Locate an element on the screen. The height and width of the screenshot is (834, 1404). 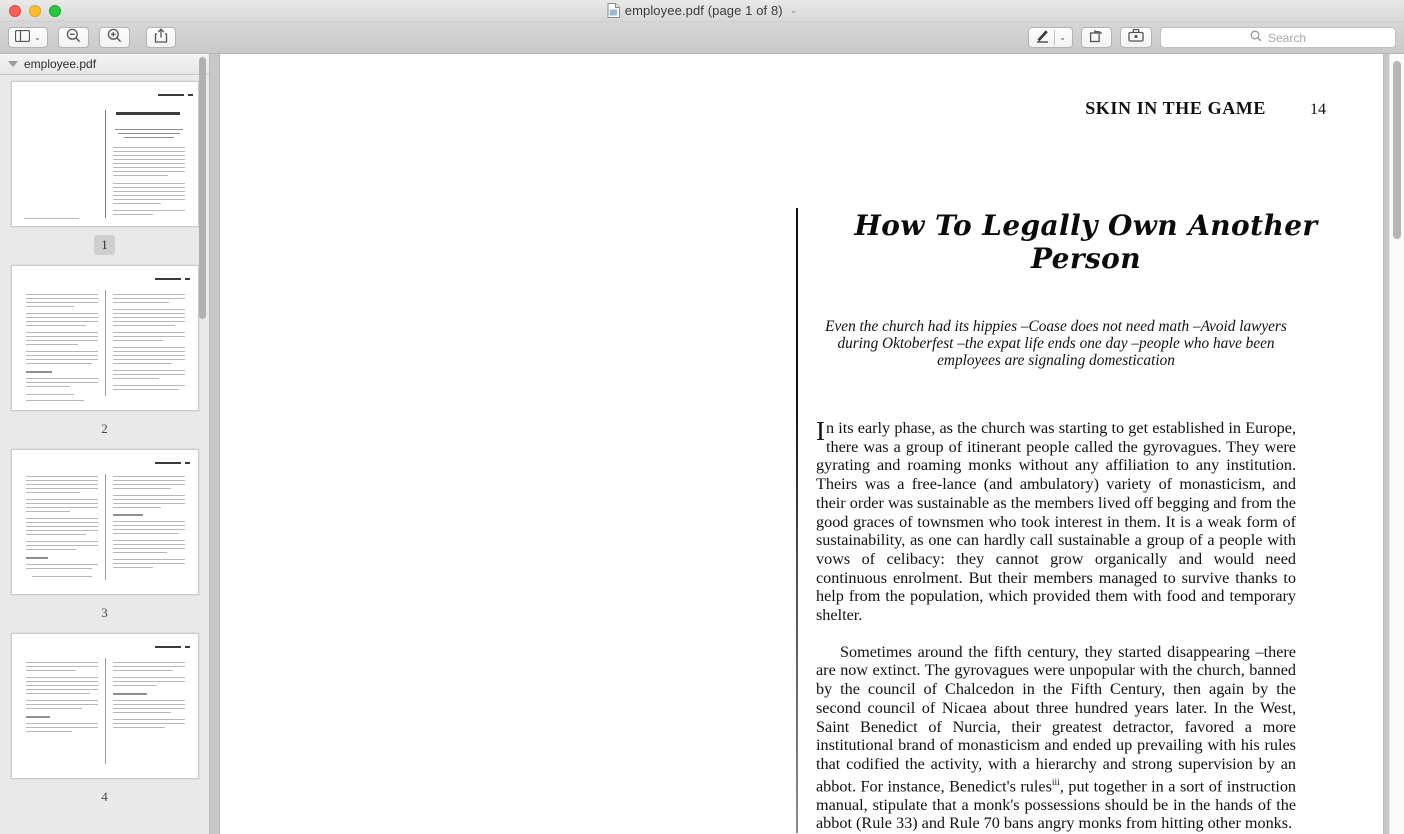
markup-chevron-down-icon: ⌄ is located at coordinates (1062, 37).